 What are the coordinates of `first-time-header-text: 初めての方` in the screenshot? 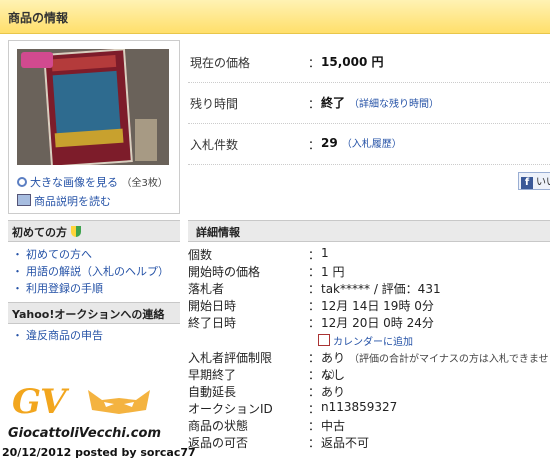 It's located at (46, 232).